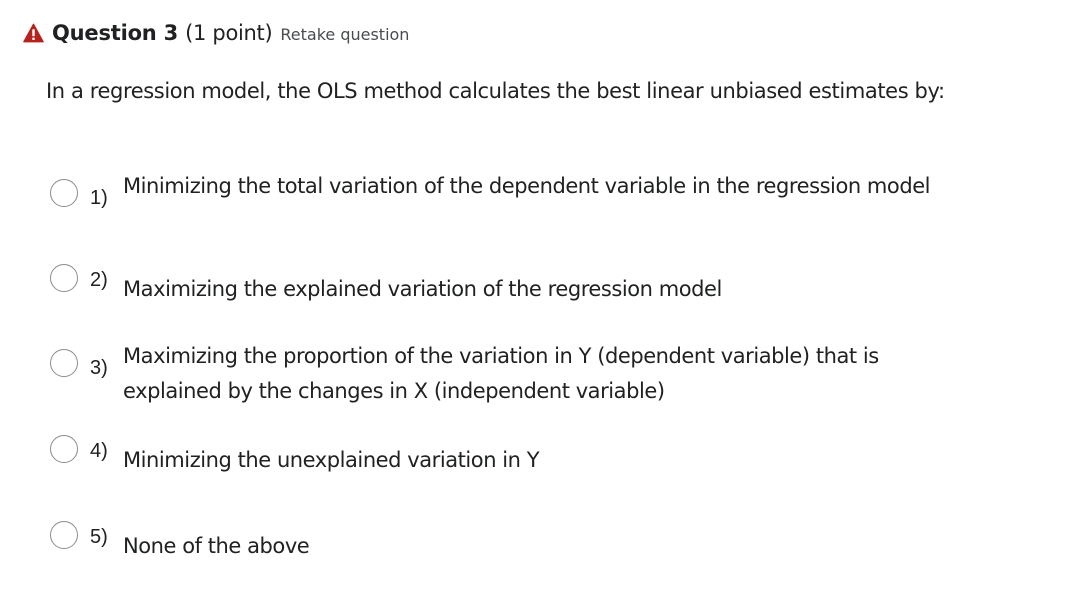 This screenshot has height=597, width=1086. What do you see at coordinates (64, 535) in the screenshot?
I see `option-5-radio` at bounding box center [64, 535].